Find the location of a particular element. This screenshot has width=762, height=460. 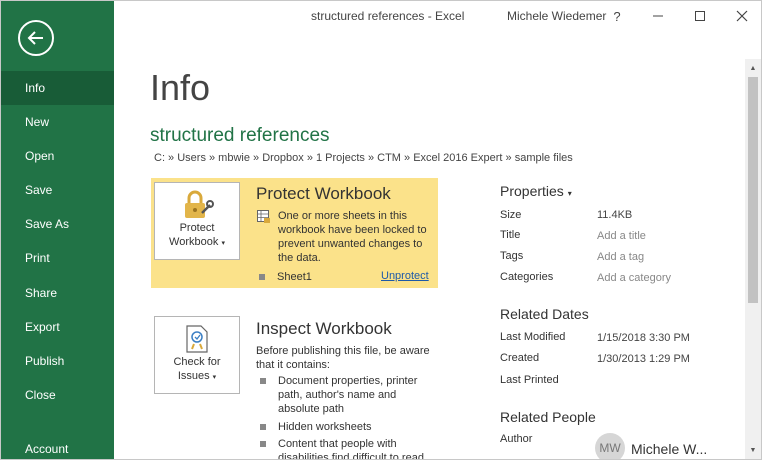

property-label: Last Printed is located at coordinates (529, 380).